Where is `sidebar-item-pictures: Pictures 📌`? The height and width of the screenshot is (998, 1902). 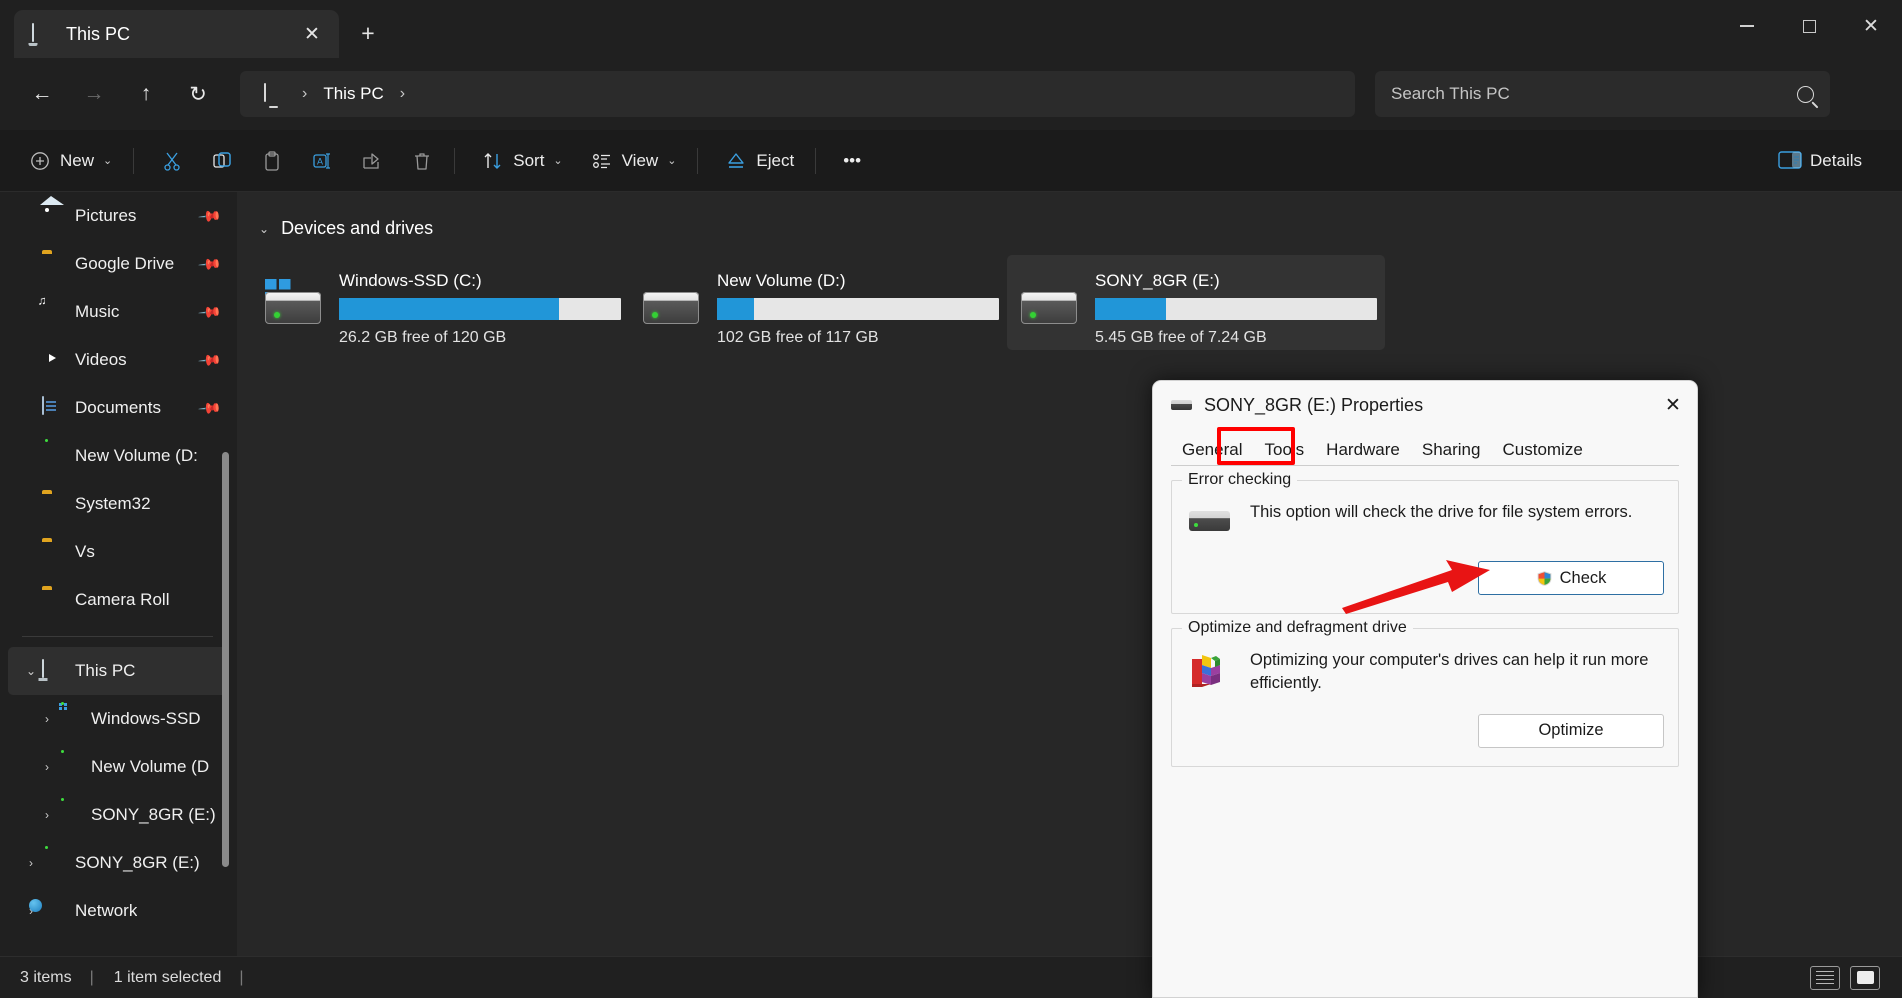 sidebar-item-pictures: Pictures 📌 is located at coordinates (118, 216).